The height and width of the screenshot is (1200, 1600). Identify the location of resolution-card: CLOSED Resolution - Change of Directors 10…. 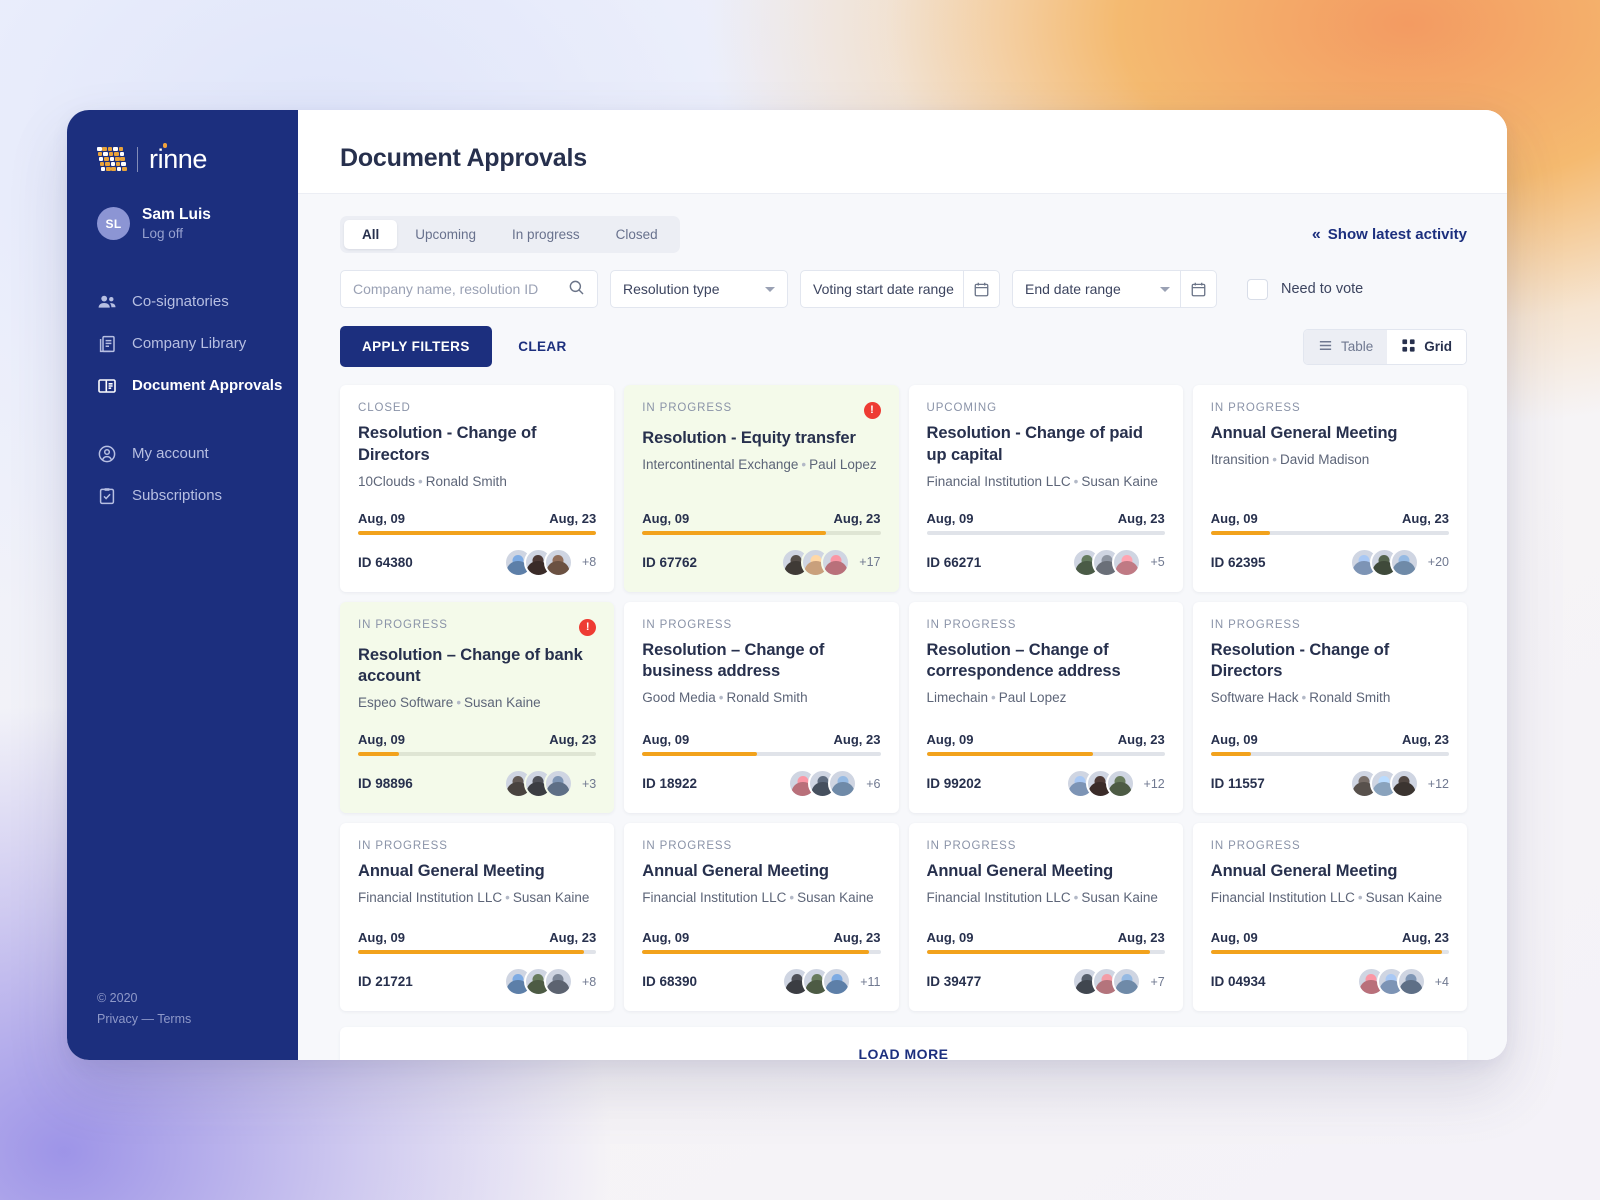
(477, 488).